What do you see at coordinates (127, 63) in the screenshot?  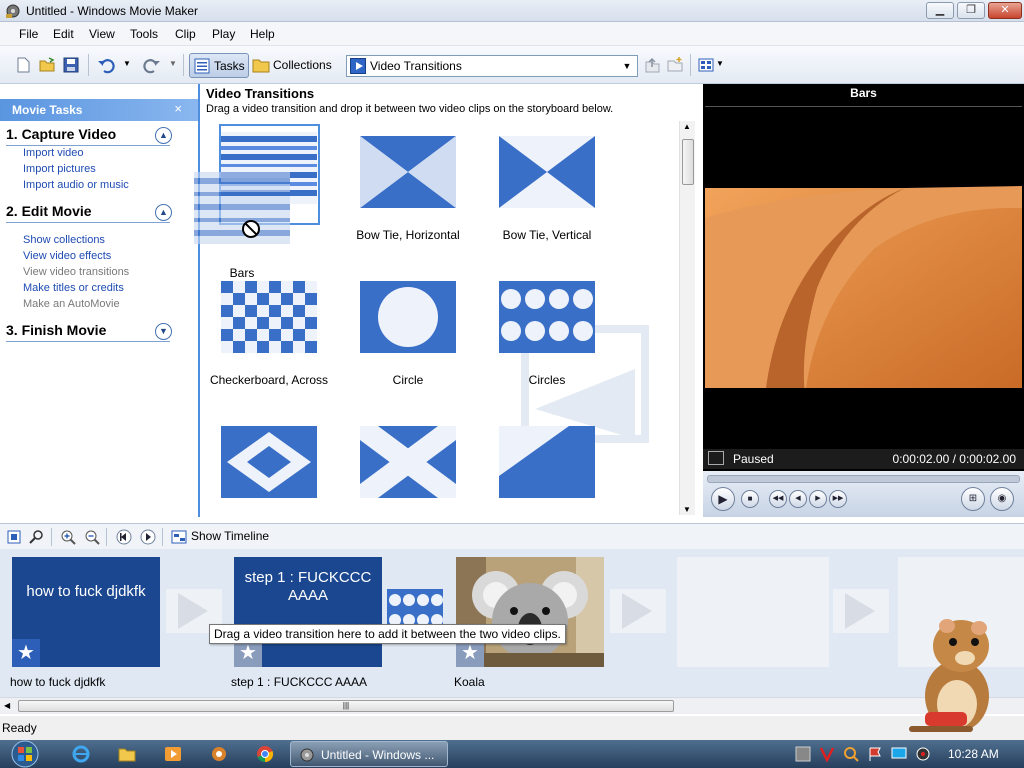 I see `undo-dropdown-icon: ▼` at bounding box center [127, 63].